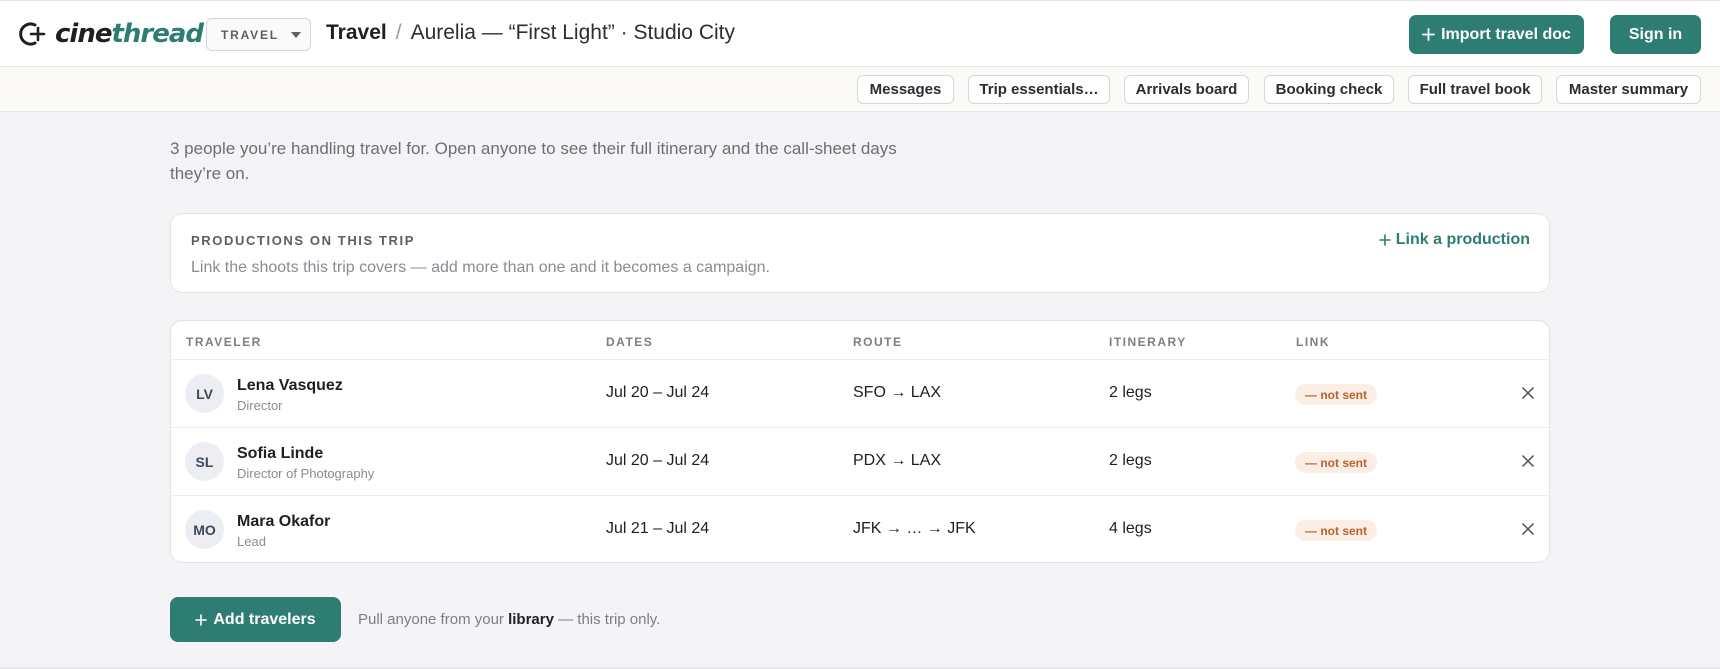  I want to click on traveler-role: Director, so click(260, 405).